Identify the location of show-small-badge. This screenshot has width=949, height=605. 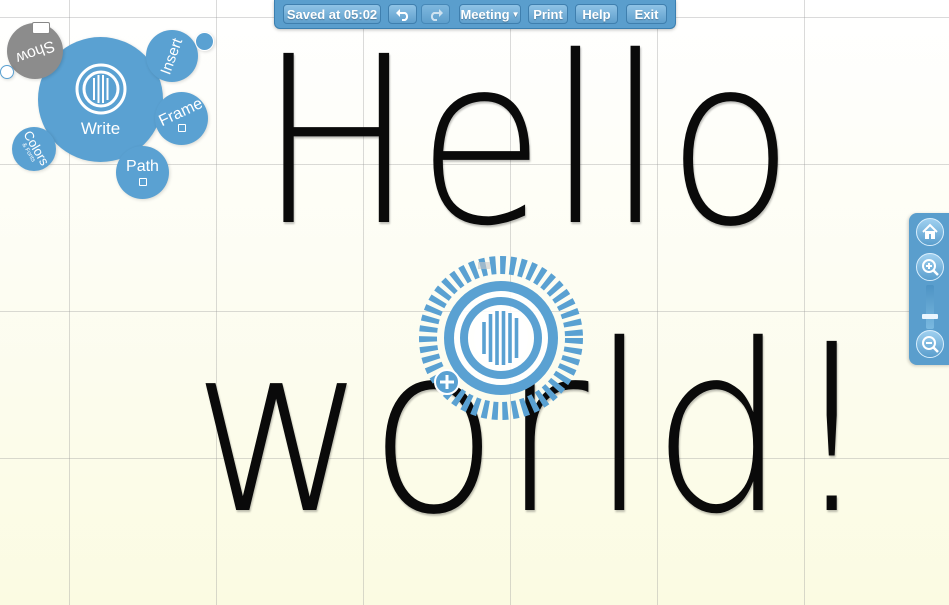
(41, 28).